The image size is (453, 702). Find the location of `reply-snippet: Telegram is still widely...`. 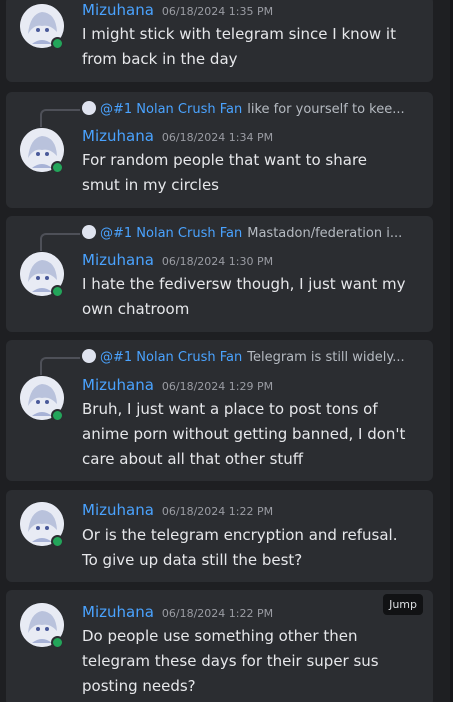

reply-snippet: Telegram is still widely... is located at coordinates (326, 357).